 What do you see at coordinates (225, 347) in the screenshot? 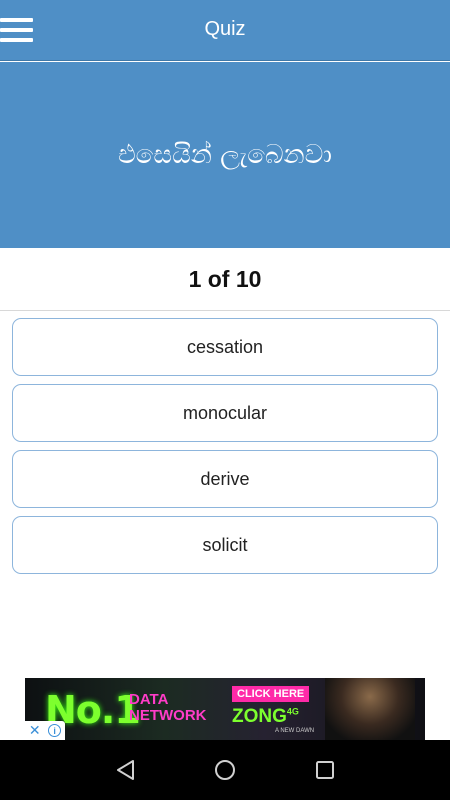
I see `answer-option-1: cessation` at bounding box center [225, 347].